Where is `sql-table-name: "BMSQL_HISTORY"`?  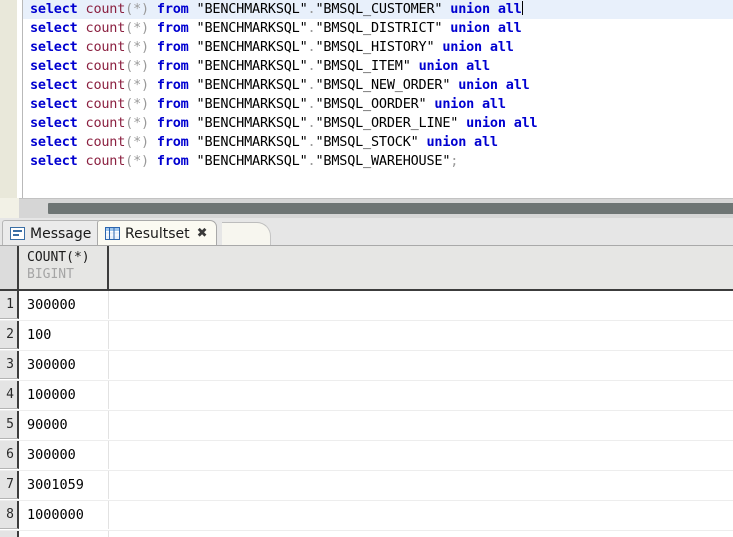
sql-table-name: "BMSQL_HISTORY" is located at coordinates (375, 47).